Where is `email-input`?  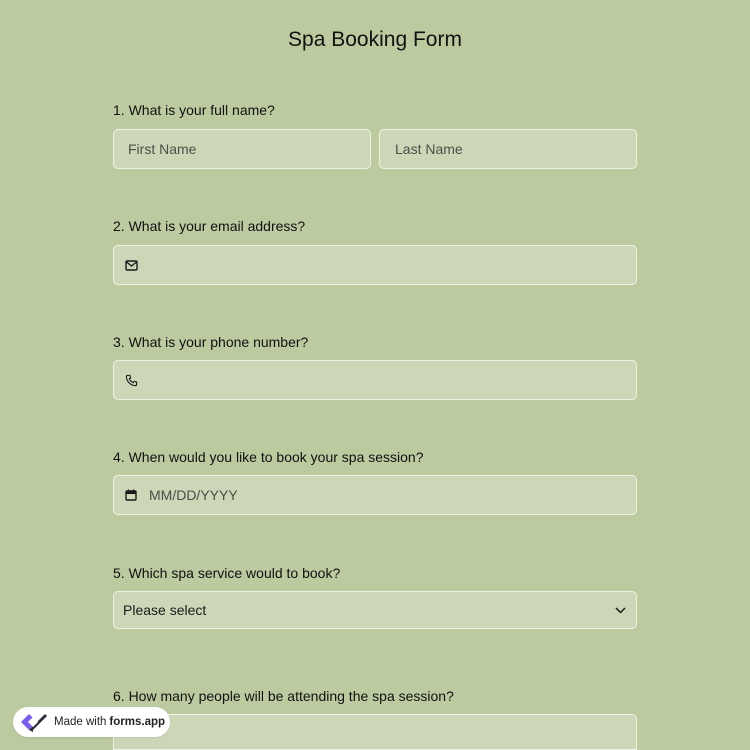 email-input is located at coordinates (375, 265).